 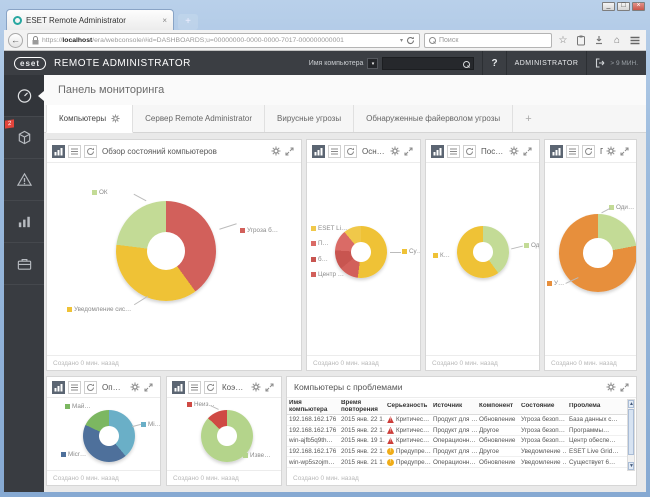 I want to click on header-search-input, so click(x=428, y=63).